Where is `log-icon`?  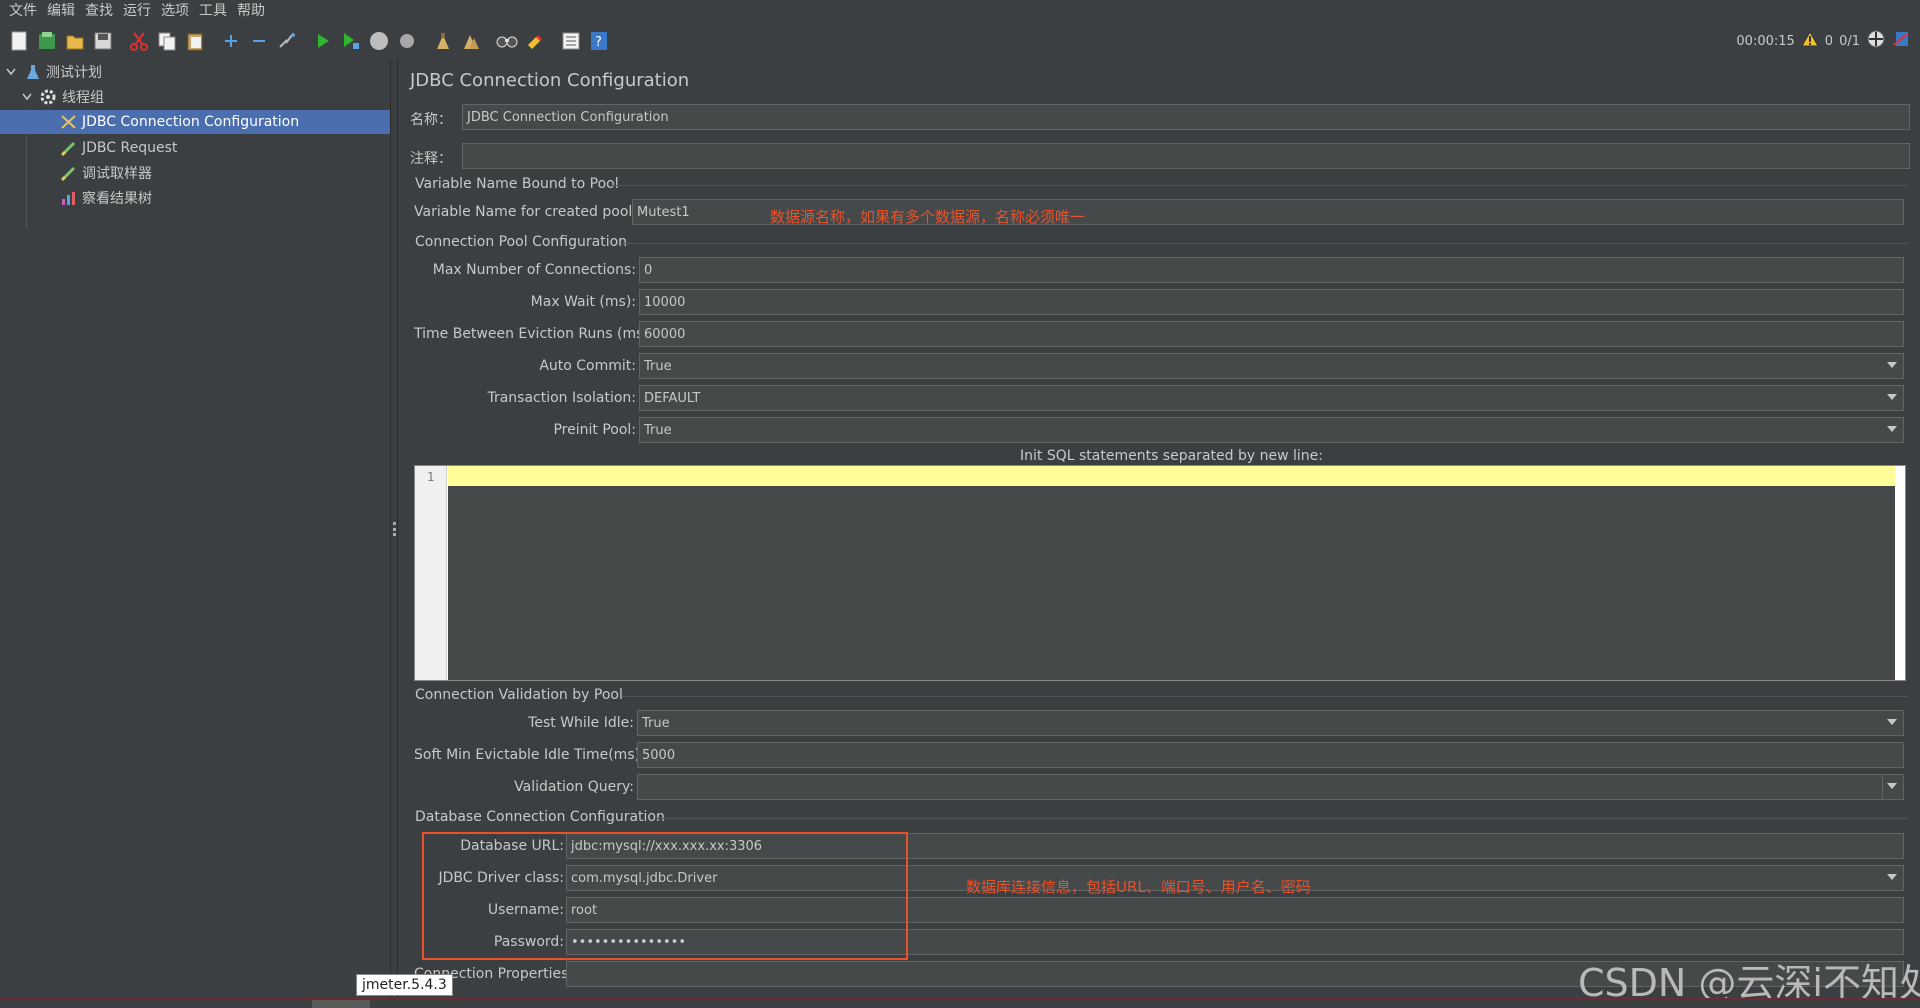
log-icon is located at coordinates (1902, 41).